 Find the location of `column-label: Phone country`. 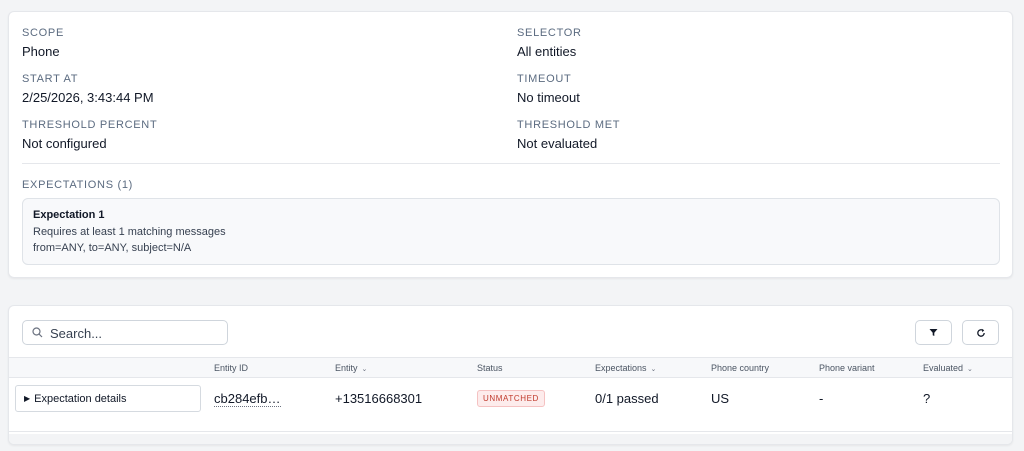

column-label: Phone country is located at coordinates (740, 368).